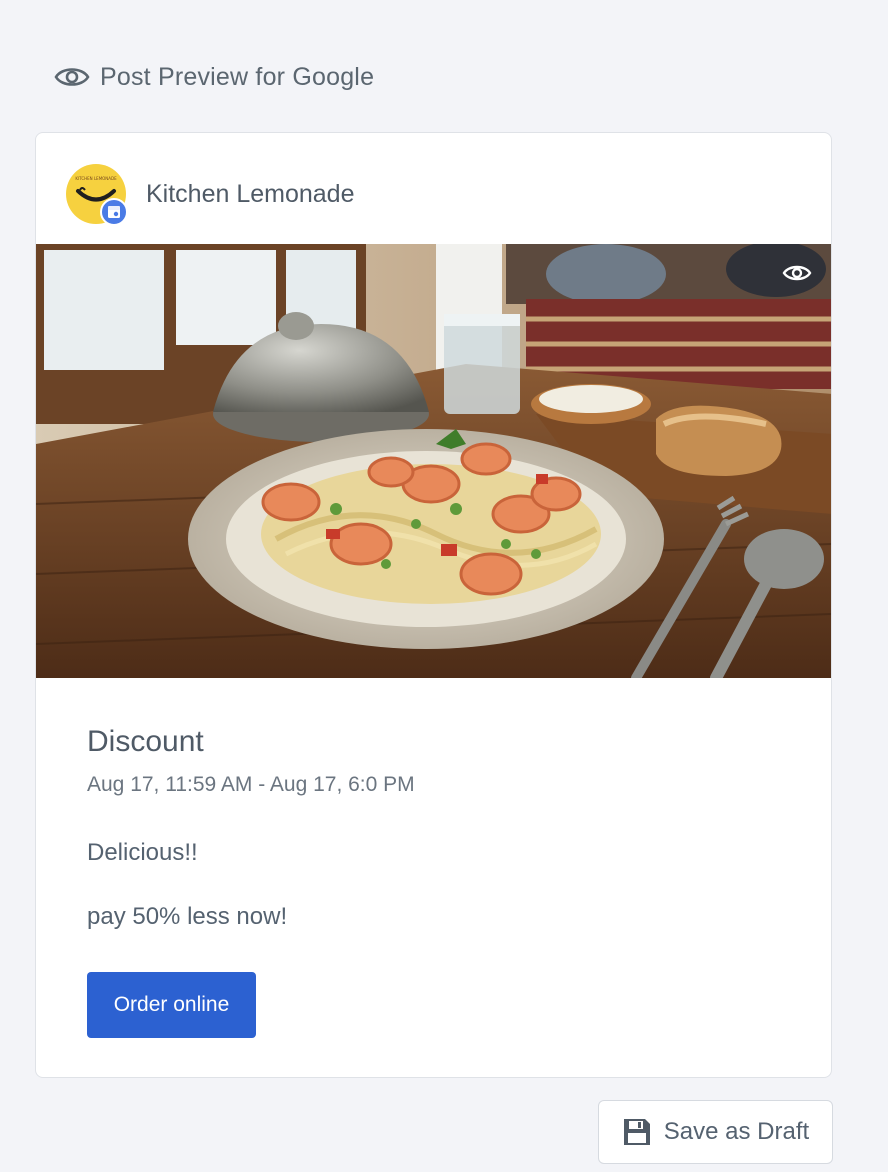  Describe the element at coordinates (171, 1005) in the screenshot. I see `order-online-button: Order online` at that location.